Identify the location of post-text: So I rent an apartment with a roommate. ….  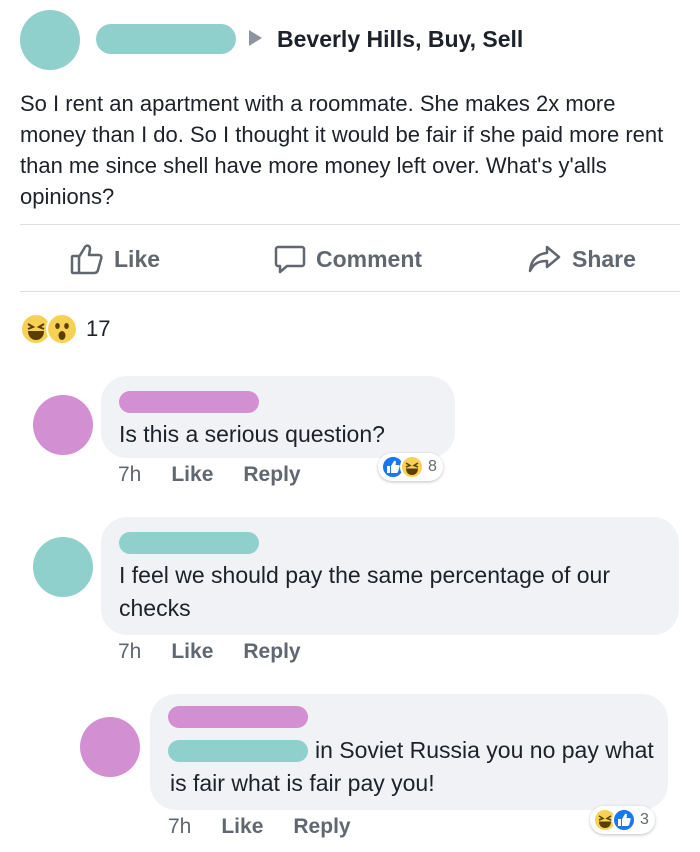
(342, 150).